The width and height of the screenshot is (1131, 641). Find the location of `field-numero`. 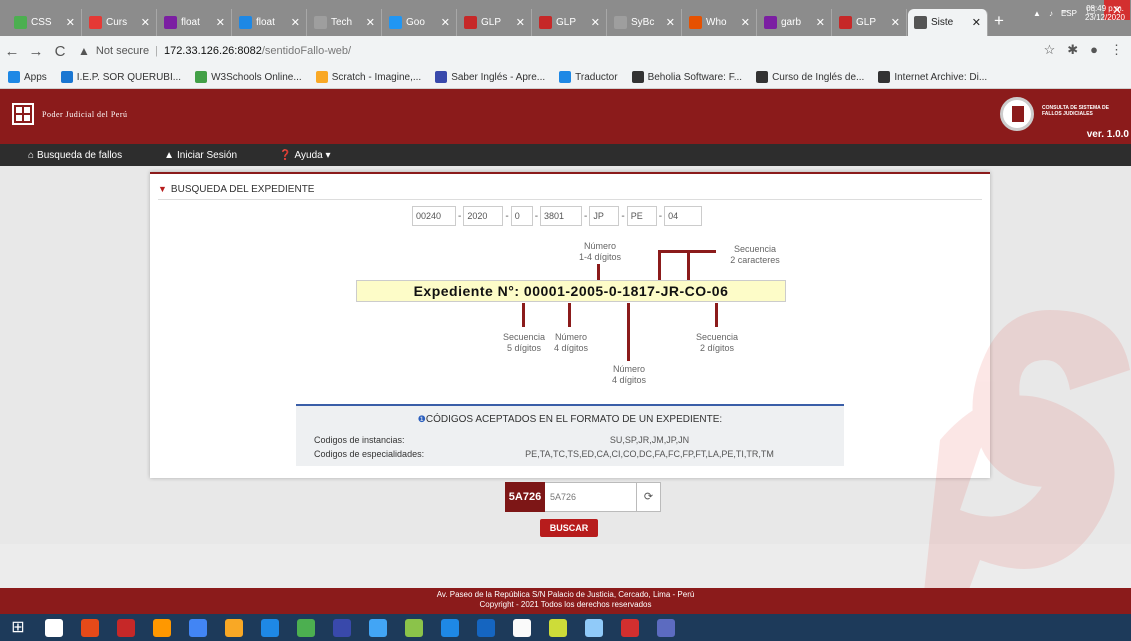

field-numero is located at coordinates (434, 216).